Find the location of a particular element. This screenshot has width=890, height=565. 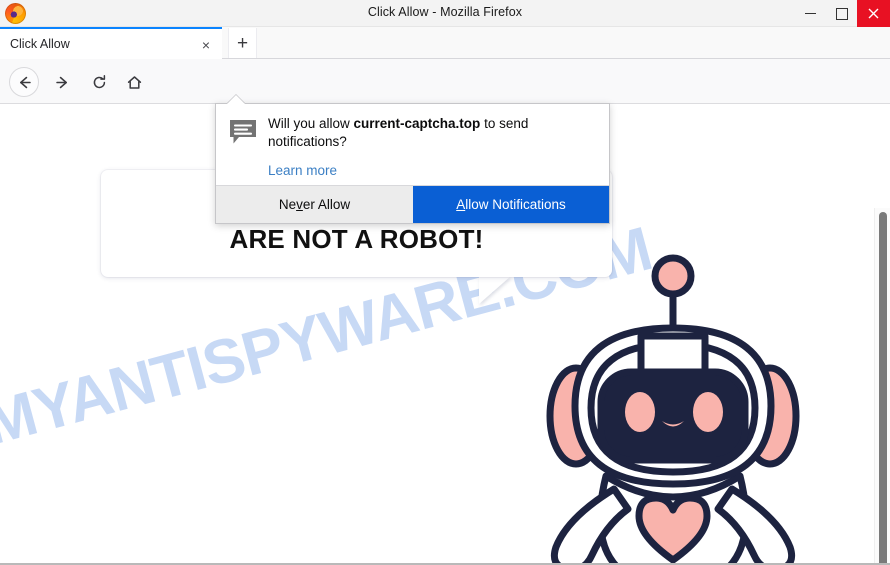

never-allow-button: Never Allow is located at coordinates (314, 204).